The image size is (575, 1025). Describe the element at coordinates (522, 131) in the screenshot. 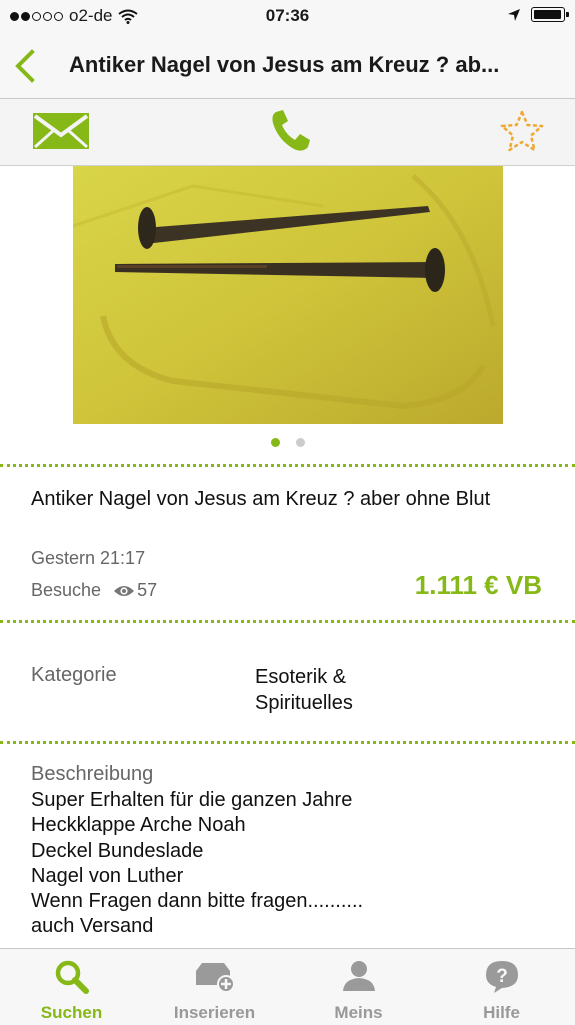

I see `star-outline-icon` at that location.